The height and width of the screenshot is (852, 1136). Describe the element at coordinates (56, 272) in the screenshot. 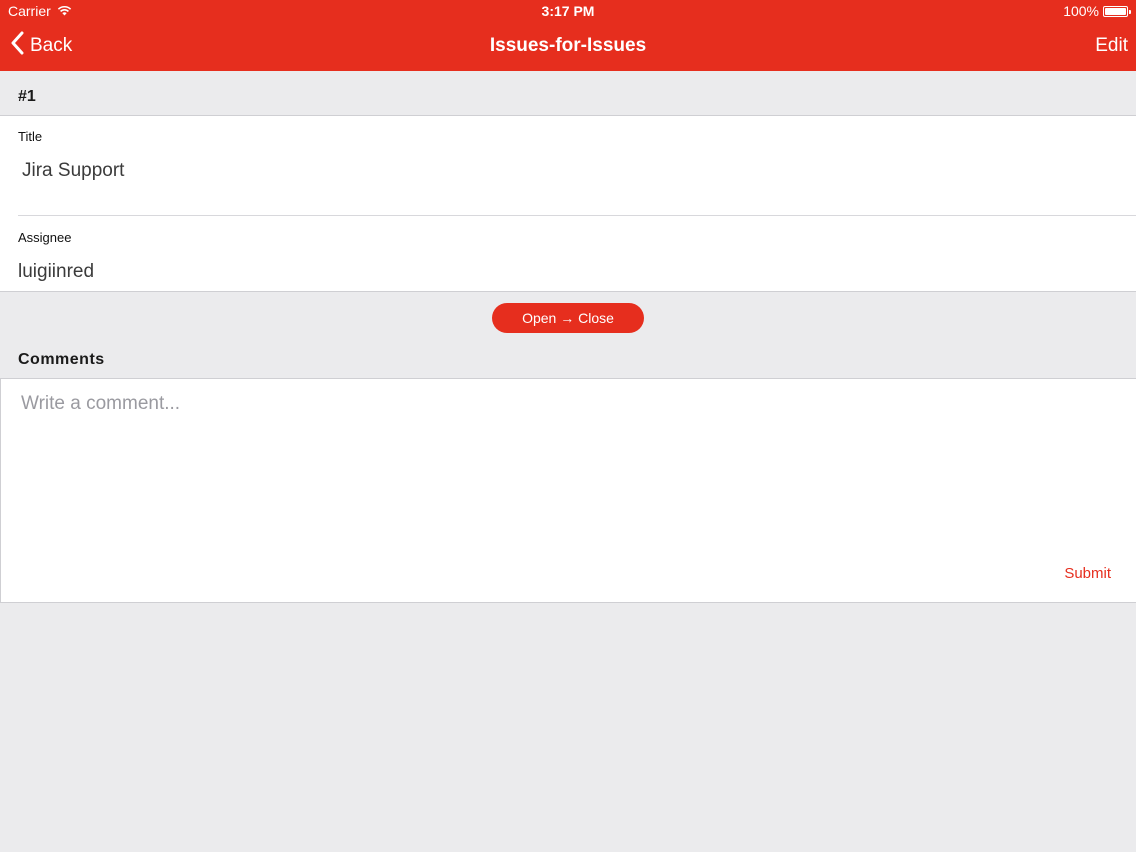

I see `assignee-field: luigiinred` at that location.